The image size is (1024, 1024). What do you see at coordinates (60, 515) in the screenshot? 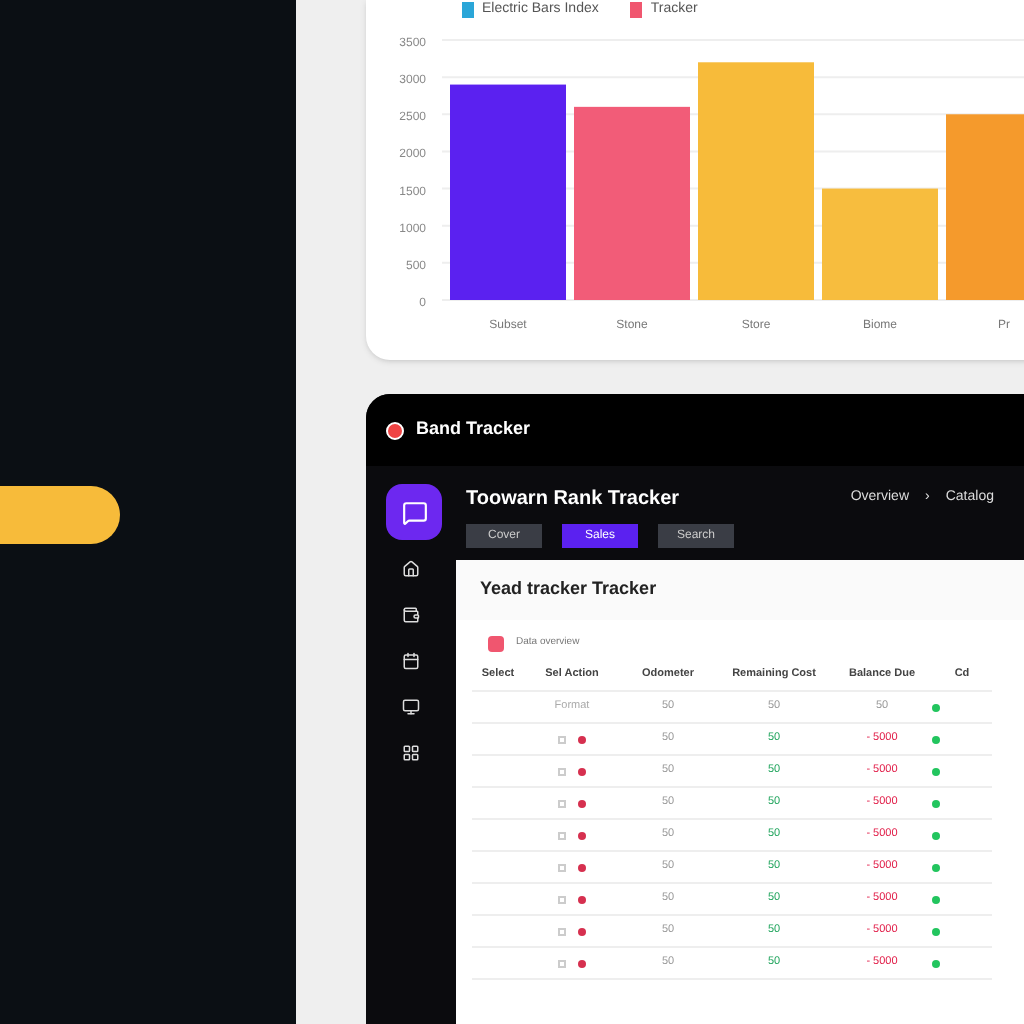
I see `pill-shape` at bounding box center [60, 515].